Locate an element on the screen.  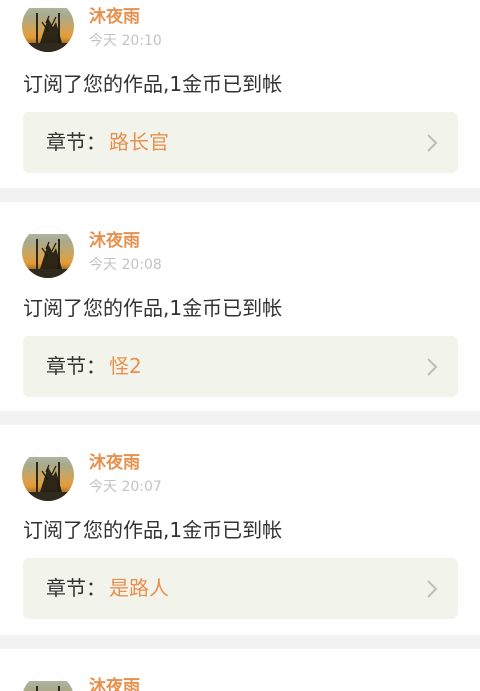
chapter-title: 路长官 is located at coordinates (139, 142).